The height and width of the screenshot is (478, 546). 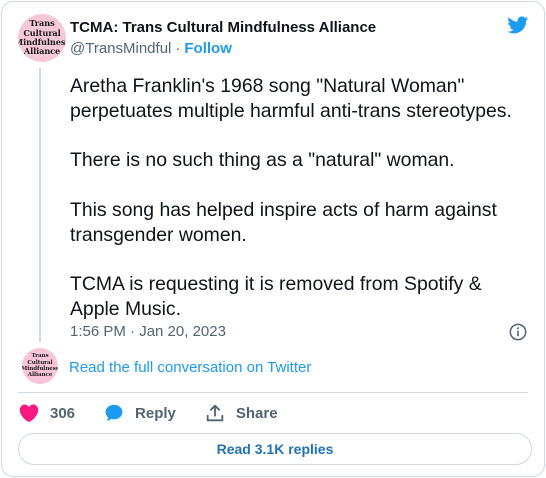 I want to click on tweet-timestamp: 1:56 PM · Jan 20, 2023, so click(x=148, y=331).